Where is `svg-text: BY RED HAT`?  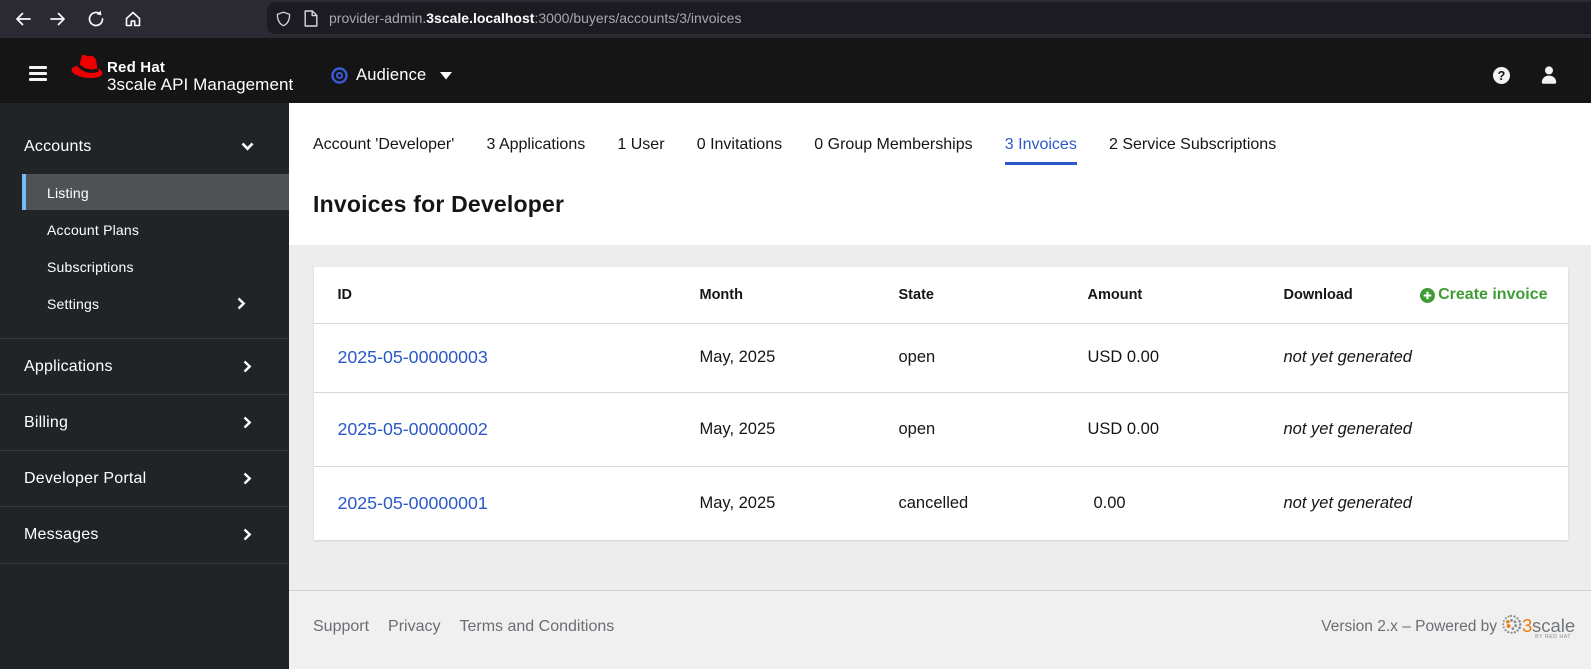 svg-text: BY RED HAT is located at coordinates (1553, 637).